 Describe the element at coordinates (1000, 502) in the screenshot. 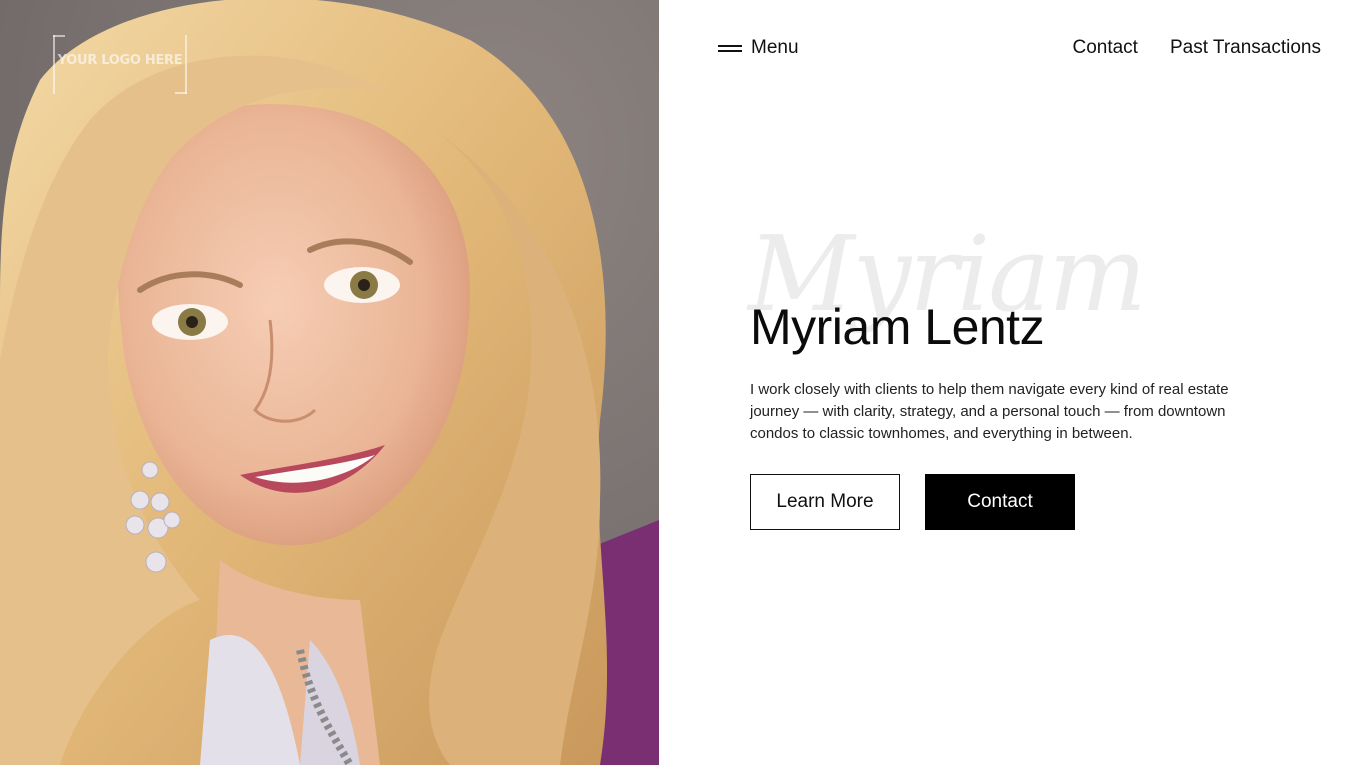

I see `contact-button: Contact` at that location.